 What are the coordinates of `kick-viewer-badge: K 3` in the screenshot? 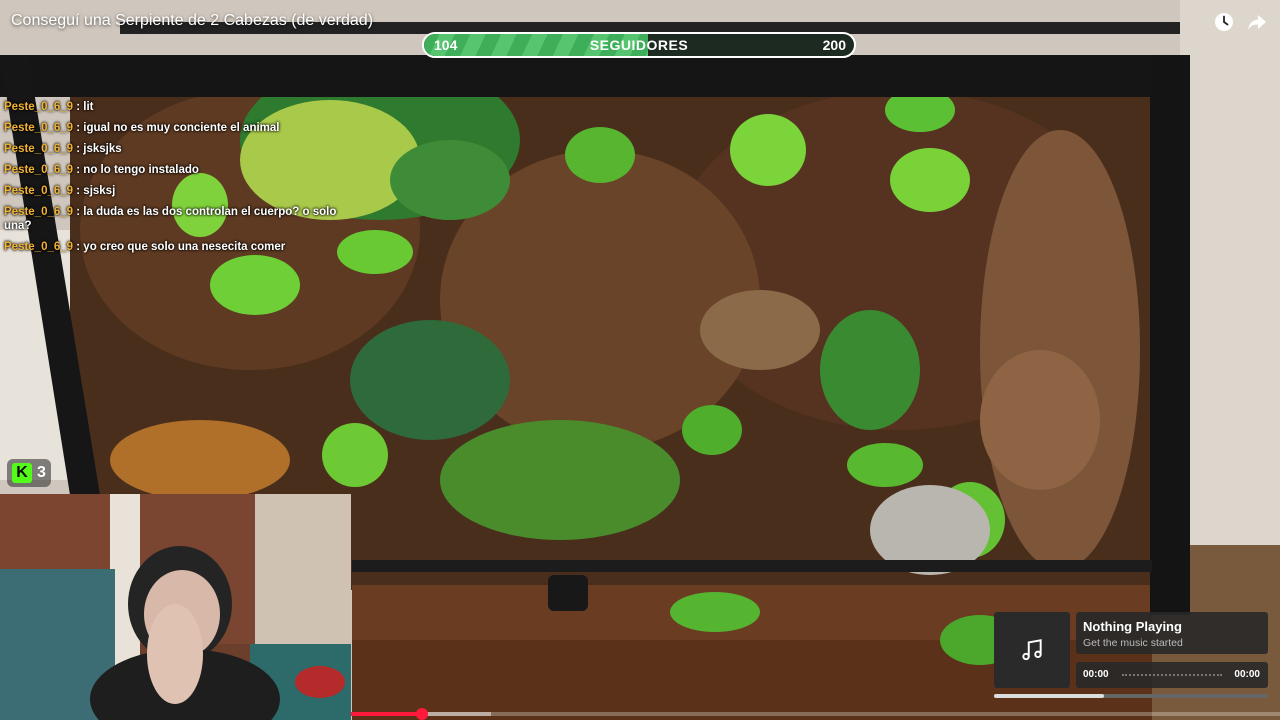 It's located at (29, 473).